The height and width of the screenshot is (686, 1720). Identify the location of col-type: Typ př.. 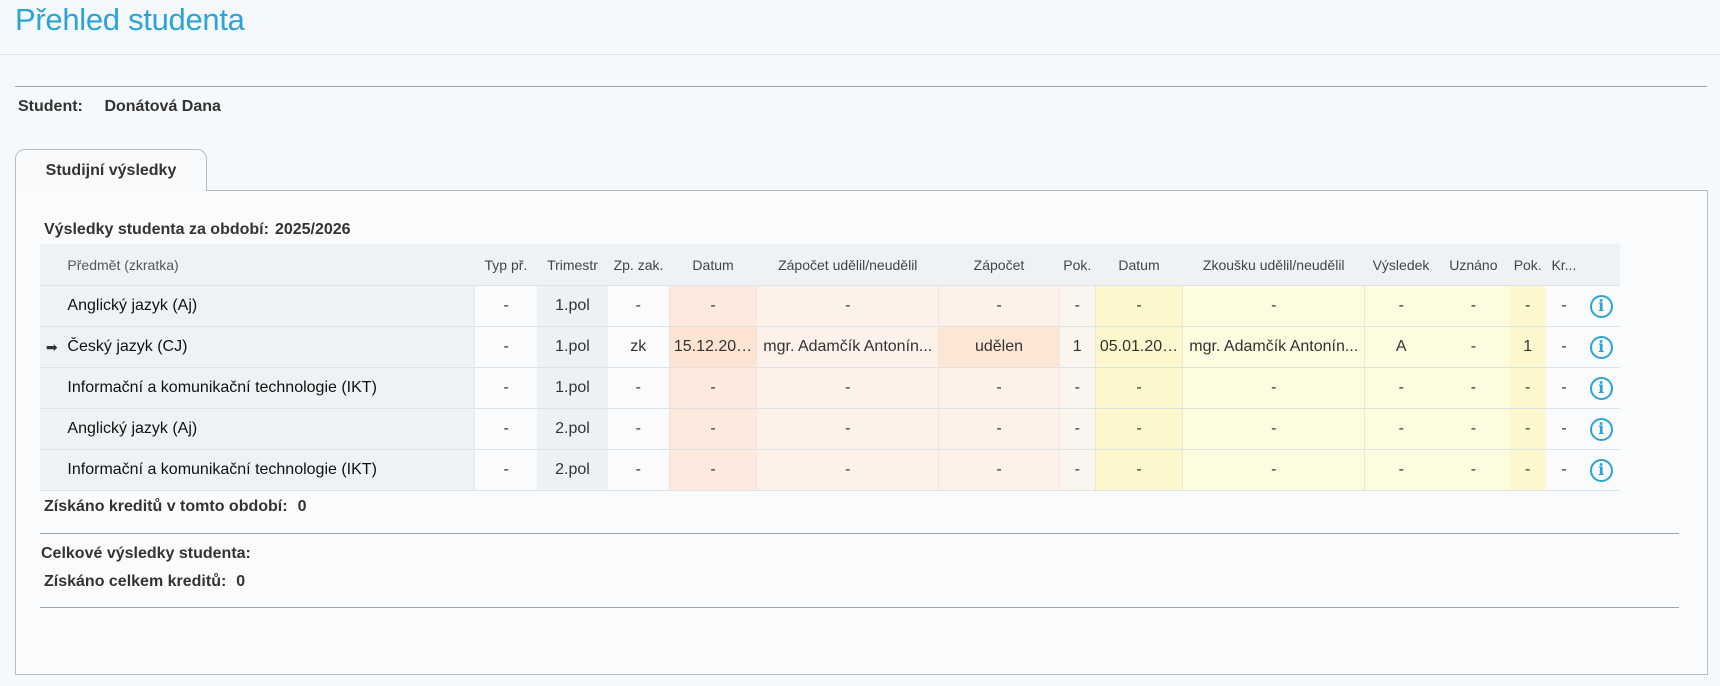
(506, 265).